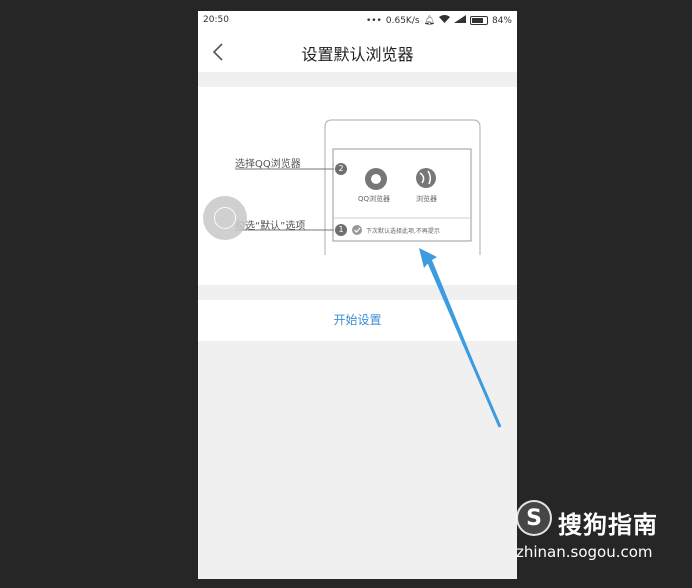 The height and width of the screenshot is (588, 692). Describe the element at coordinates (402, 20) in the screenshot. I see `network-speed: 0.65K/s` at that location.